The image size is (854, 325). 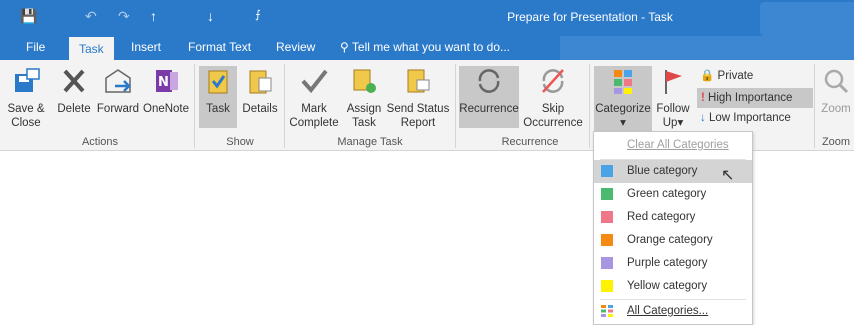 I want to click on assign-task-label-2: Task, so click(x=364, y=123).